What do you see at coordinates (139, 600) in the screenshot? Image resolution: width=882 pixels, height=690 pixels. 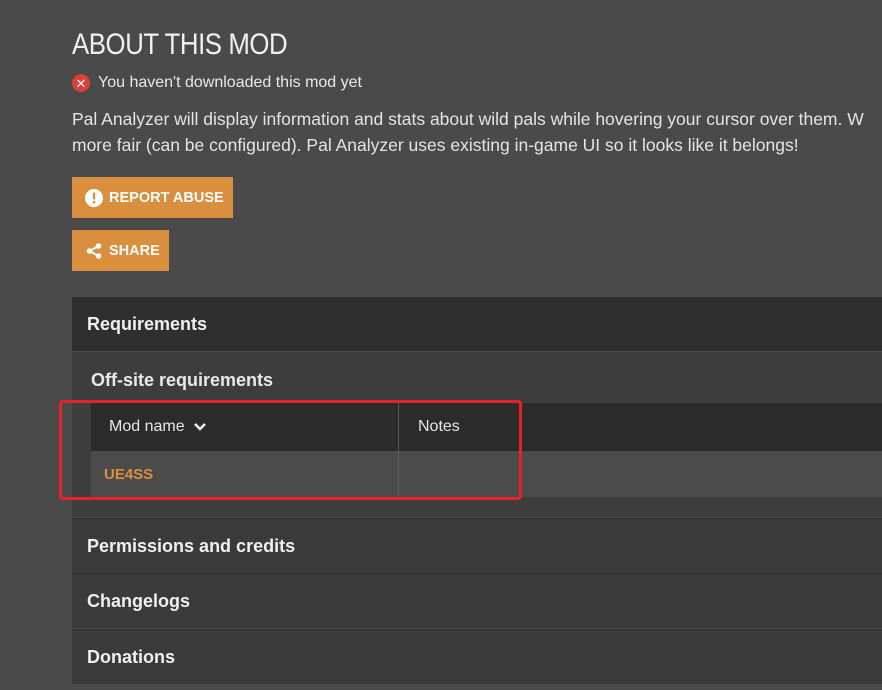 I see `changelogs-title: Changelogs` at bounding box center [139, 600].